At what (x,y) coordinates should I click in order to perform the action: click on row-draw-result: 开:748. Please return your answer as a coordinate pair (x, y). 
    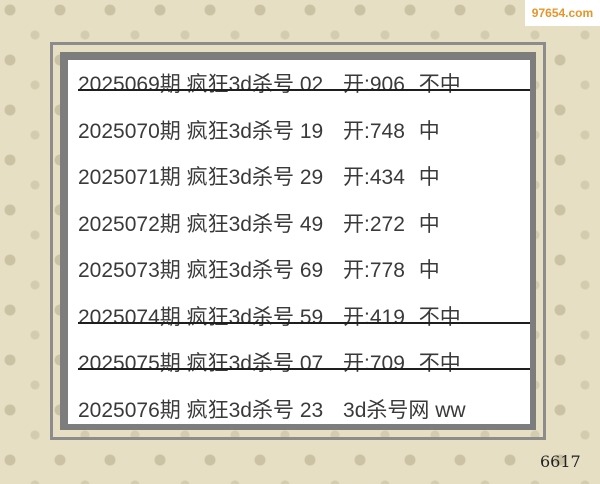
    Looking at the image, I should click on (374, 131).